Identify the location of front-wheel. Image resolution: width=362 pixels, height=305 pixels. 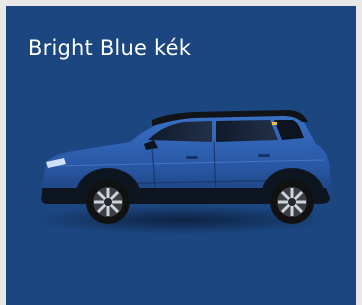
(108, 202).